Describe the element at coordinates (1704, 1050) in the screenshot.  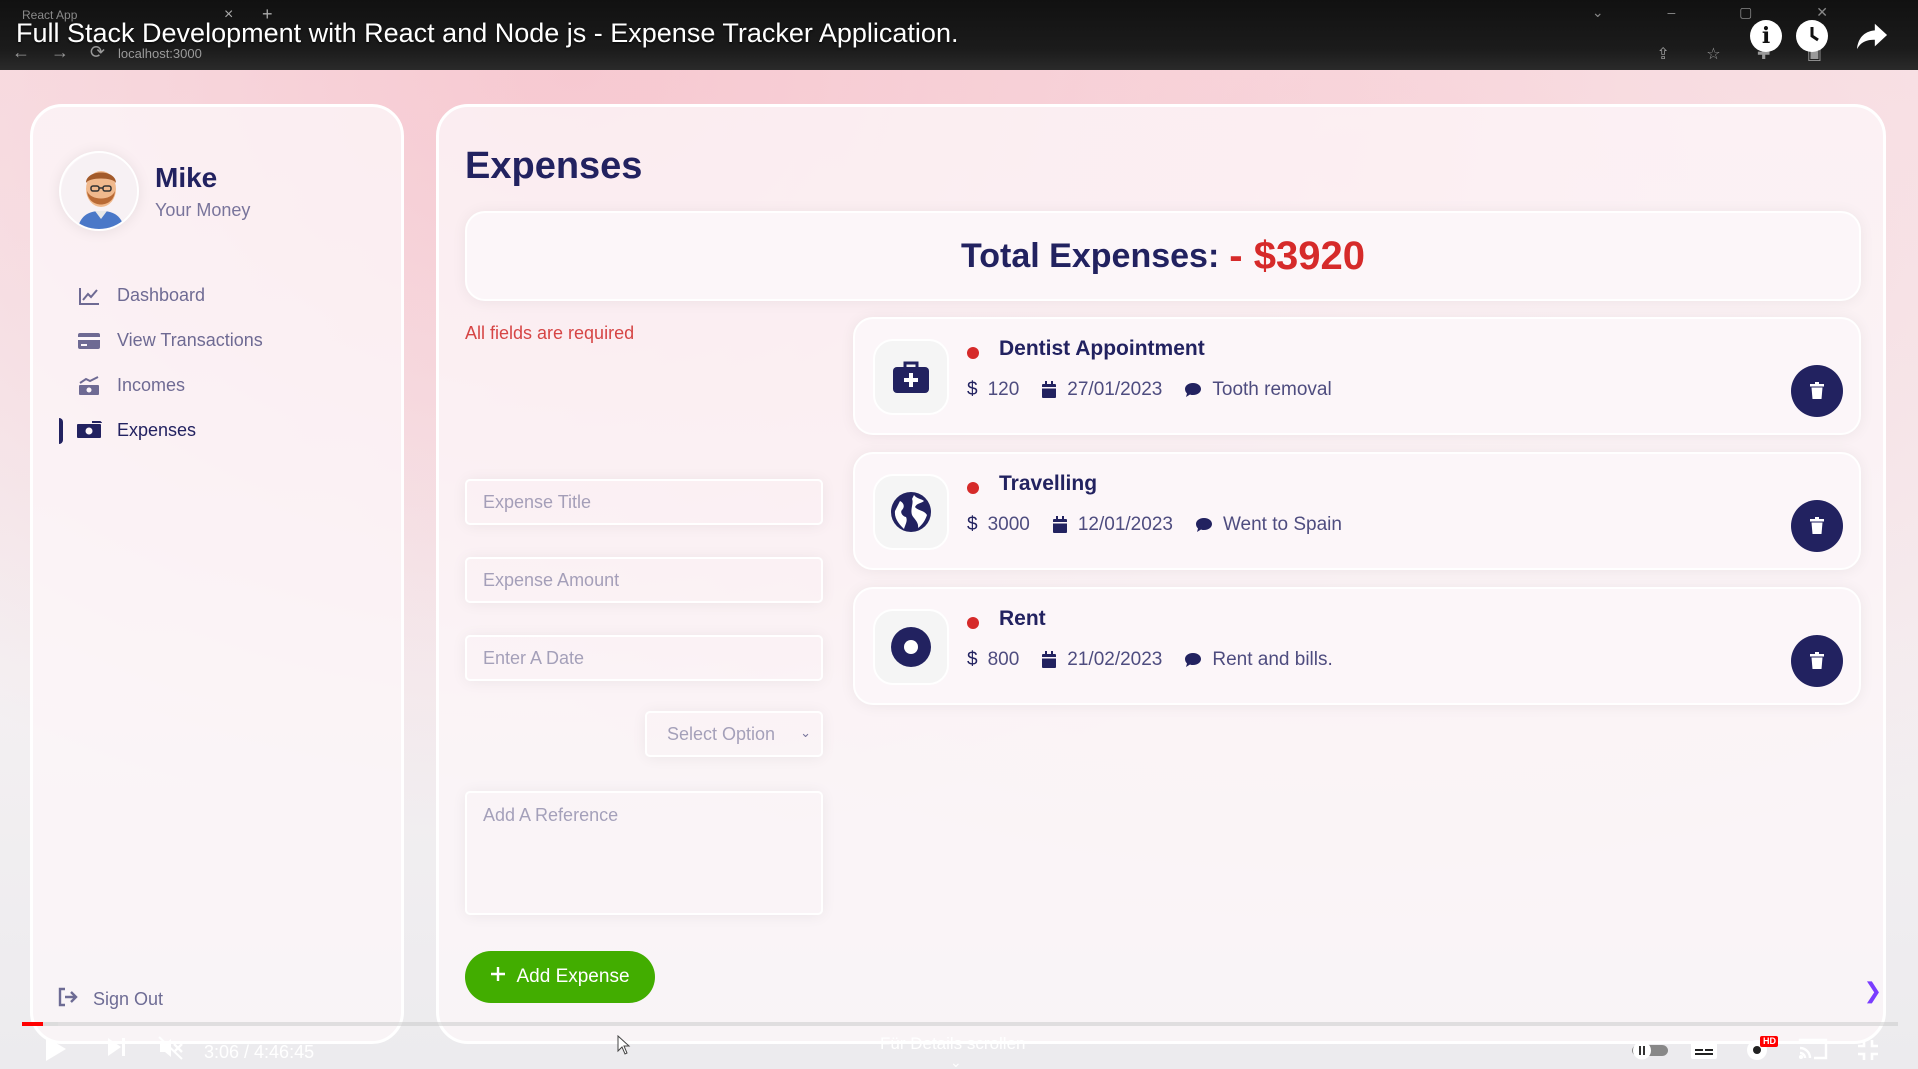
I see `subtitles-icon` at that location.